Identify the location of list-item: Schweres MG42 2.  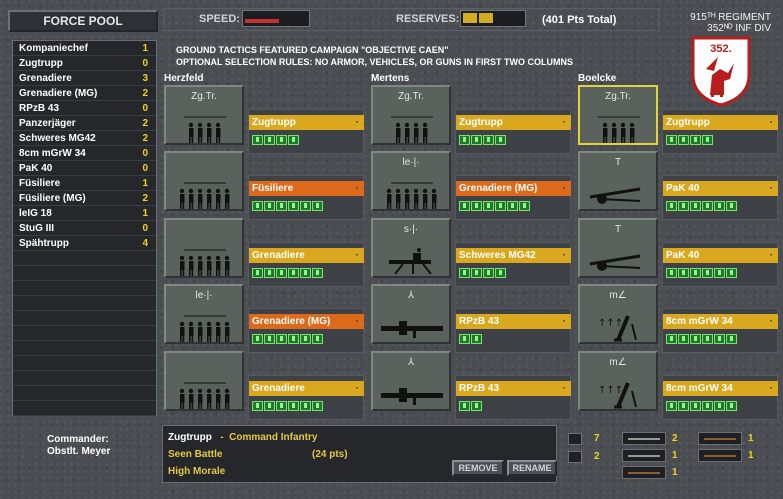
(84, 138).